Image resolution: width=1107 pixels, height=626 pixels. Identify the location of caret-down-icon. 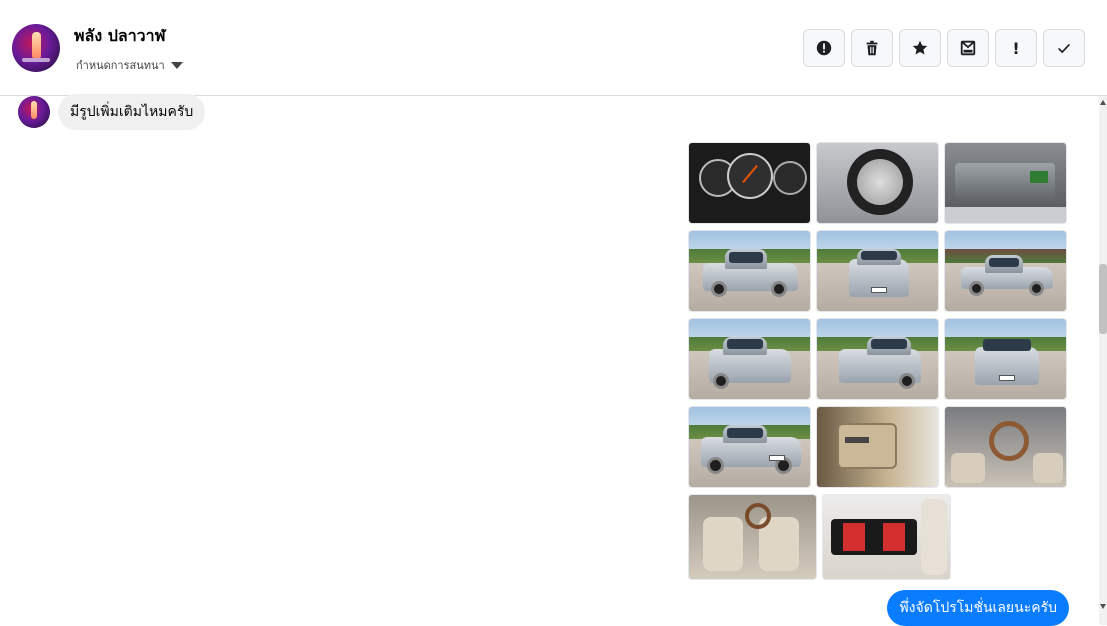
(176, 65).